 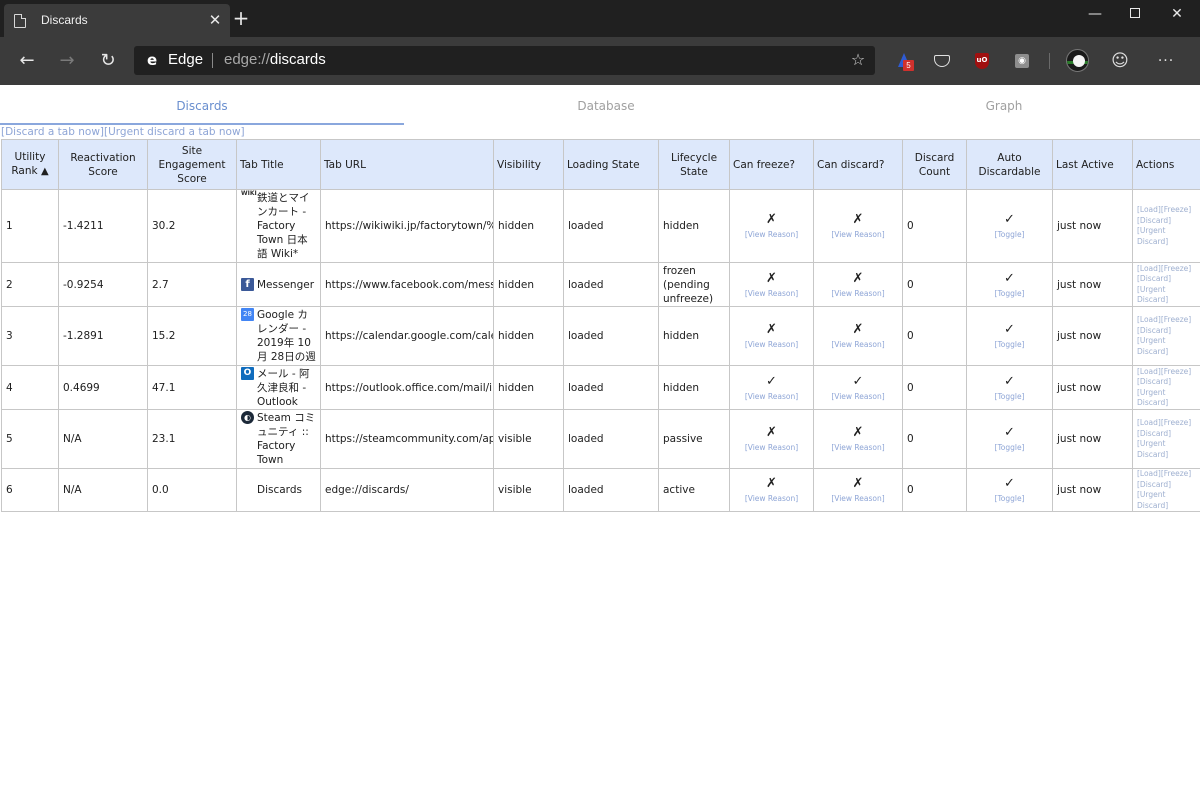 What do you see at coordinates (771, 164) in the screenshot?
I see `header-can-freeze: Can freeze?` at bounding box center [771, 164].